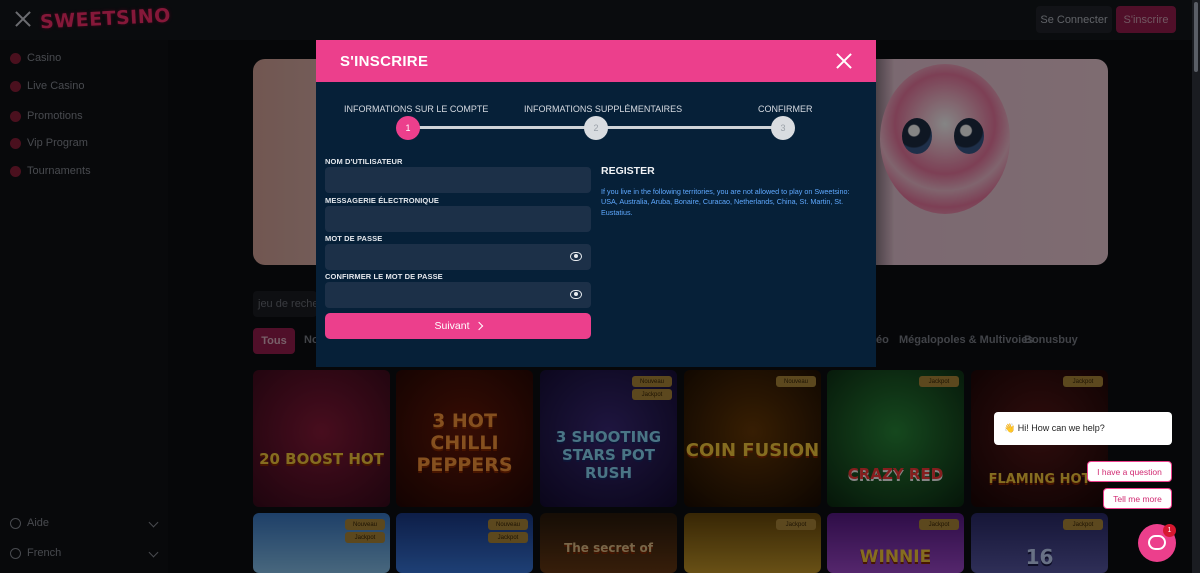  What do you see at coordinates (458, 295) in the screenshot?
I see `confirm-password-field` at bounding box center [458, 295].